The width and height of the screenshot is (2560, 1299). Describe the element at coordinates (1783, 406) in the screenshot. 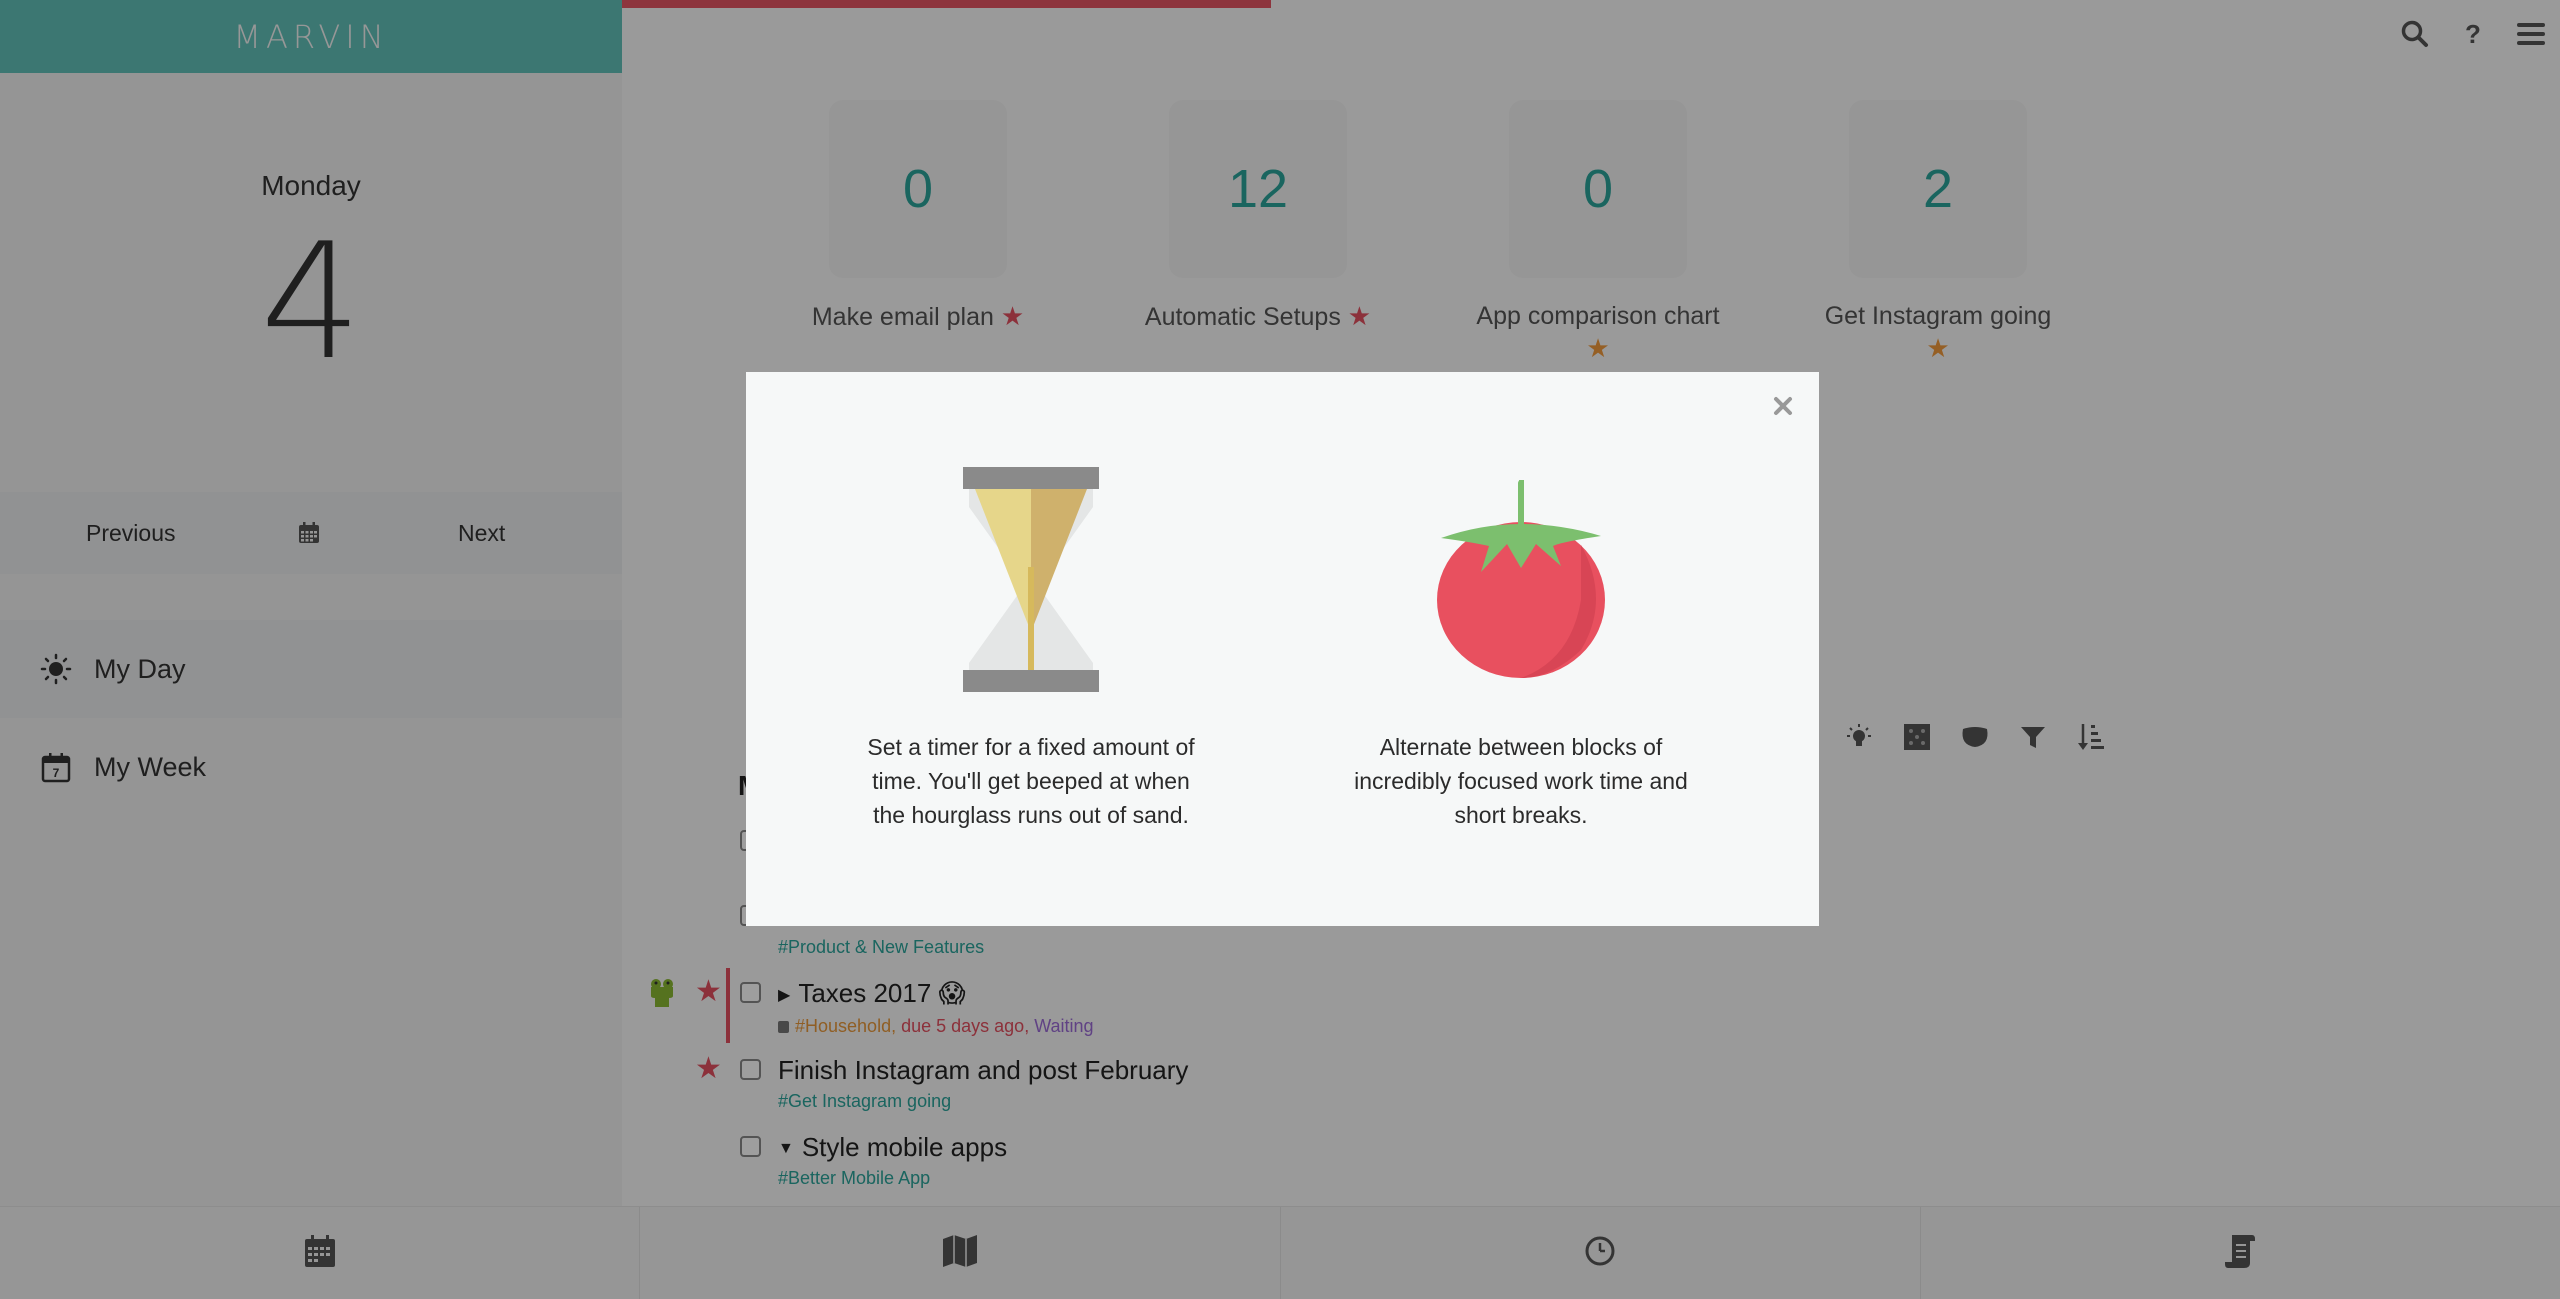

I see `close-icon` at that location.